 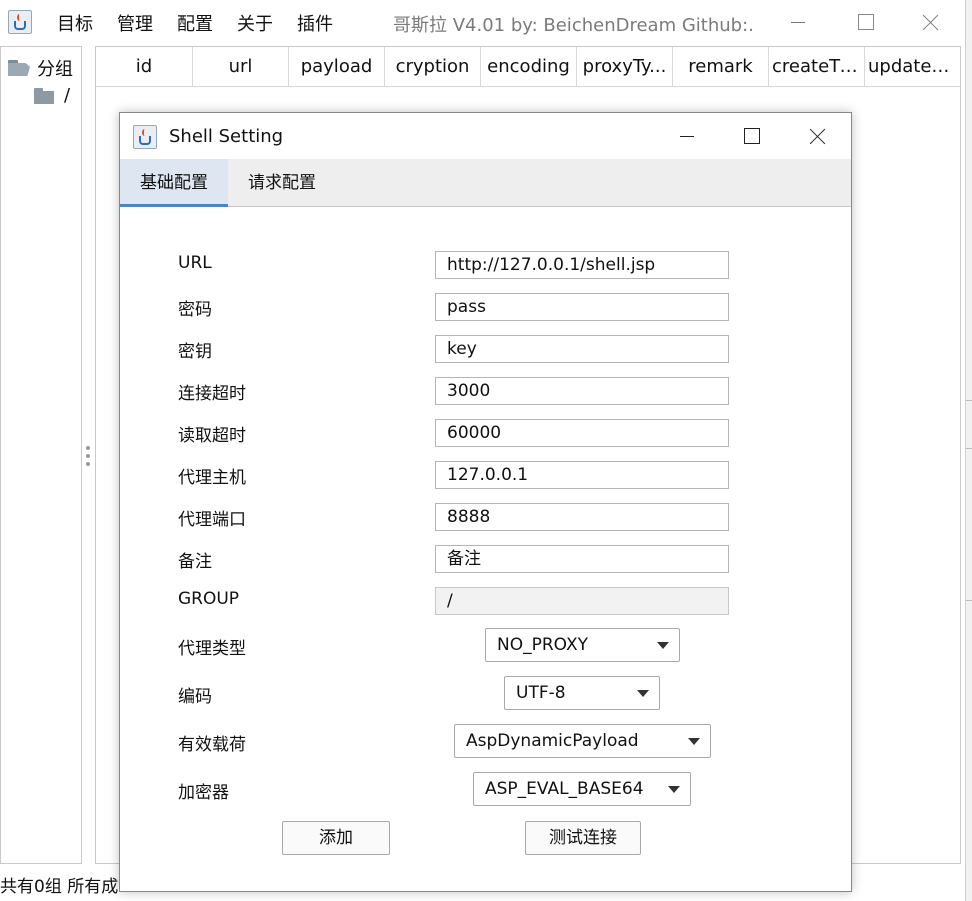 I want to click on key-label: 密钥, so click(x=195, y=352).